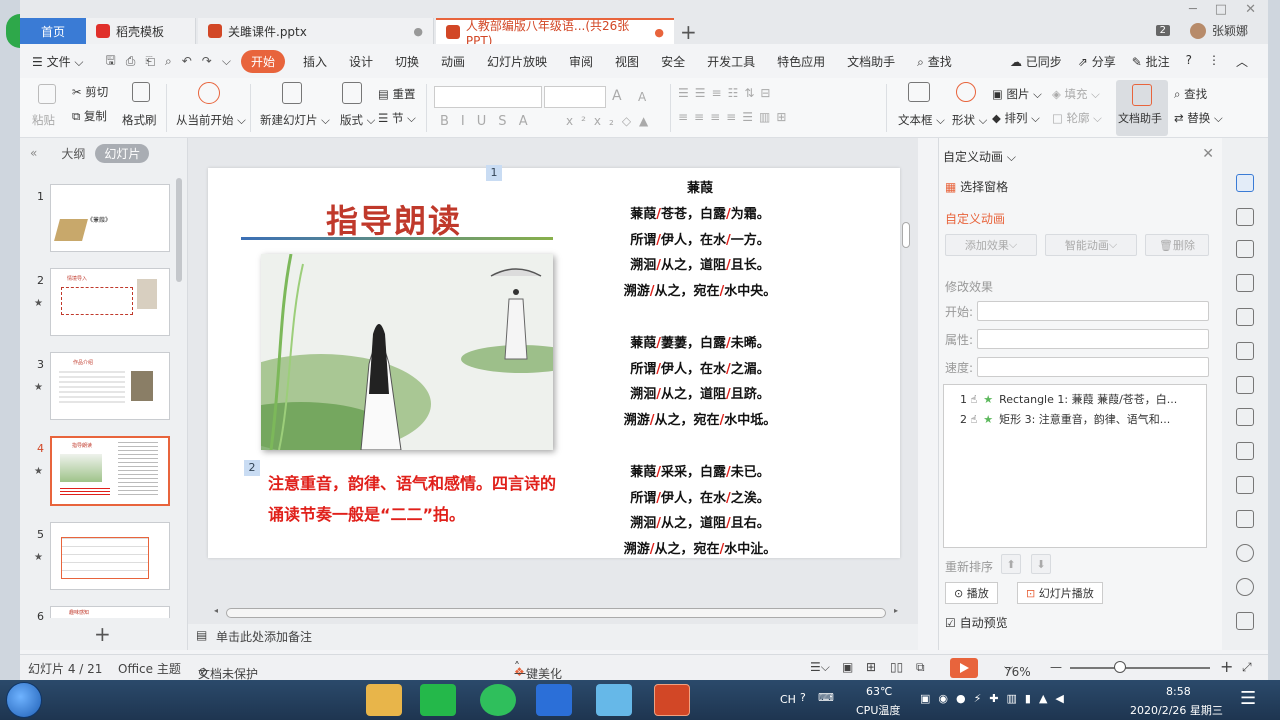 This screenshot has width=1280, height=720. I want to click on slide-thumbnail-current: 指导朗读, so click(110, 471).